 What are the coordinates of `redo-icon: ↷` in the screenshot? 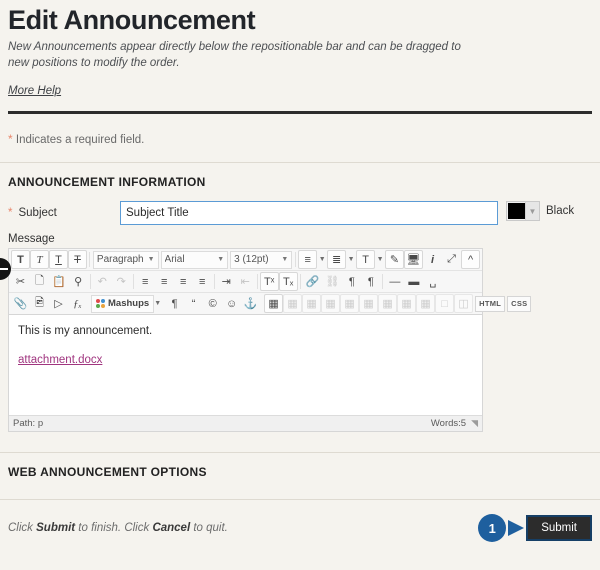 It's located at (121, 281).